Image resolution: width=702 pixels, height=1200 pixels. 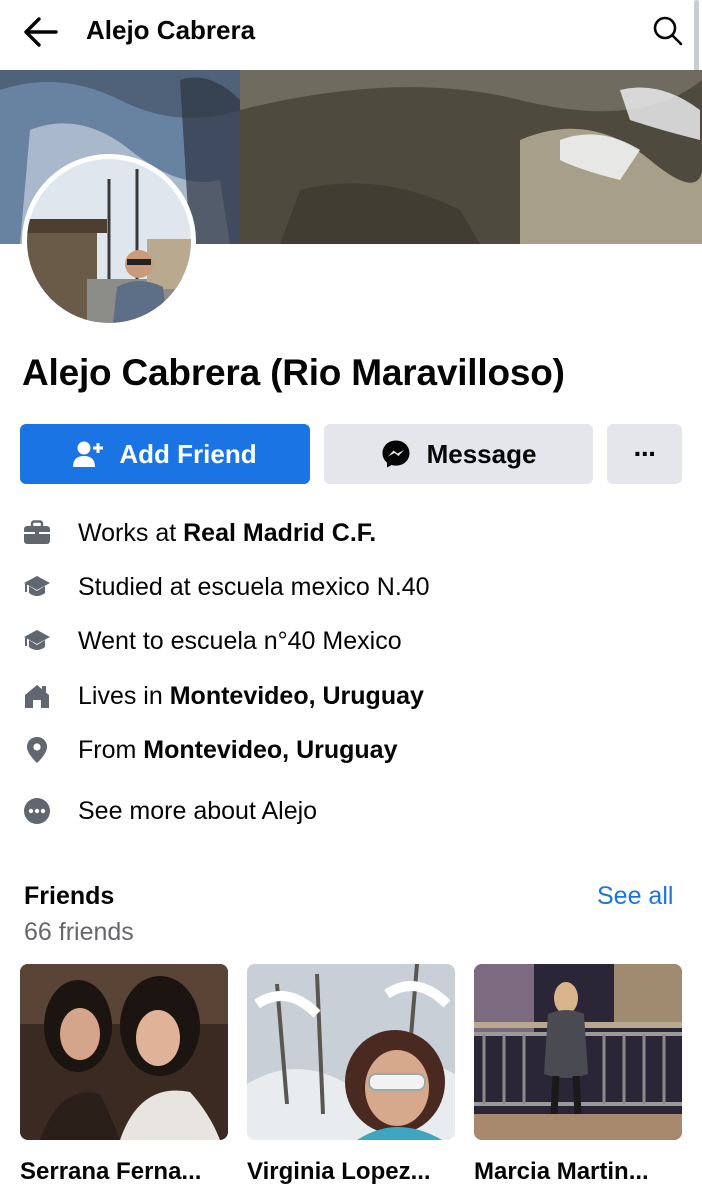 I want to click on about-from: From Montevideo, Uruguay, so click(x=209, y=750).